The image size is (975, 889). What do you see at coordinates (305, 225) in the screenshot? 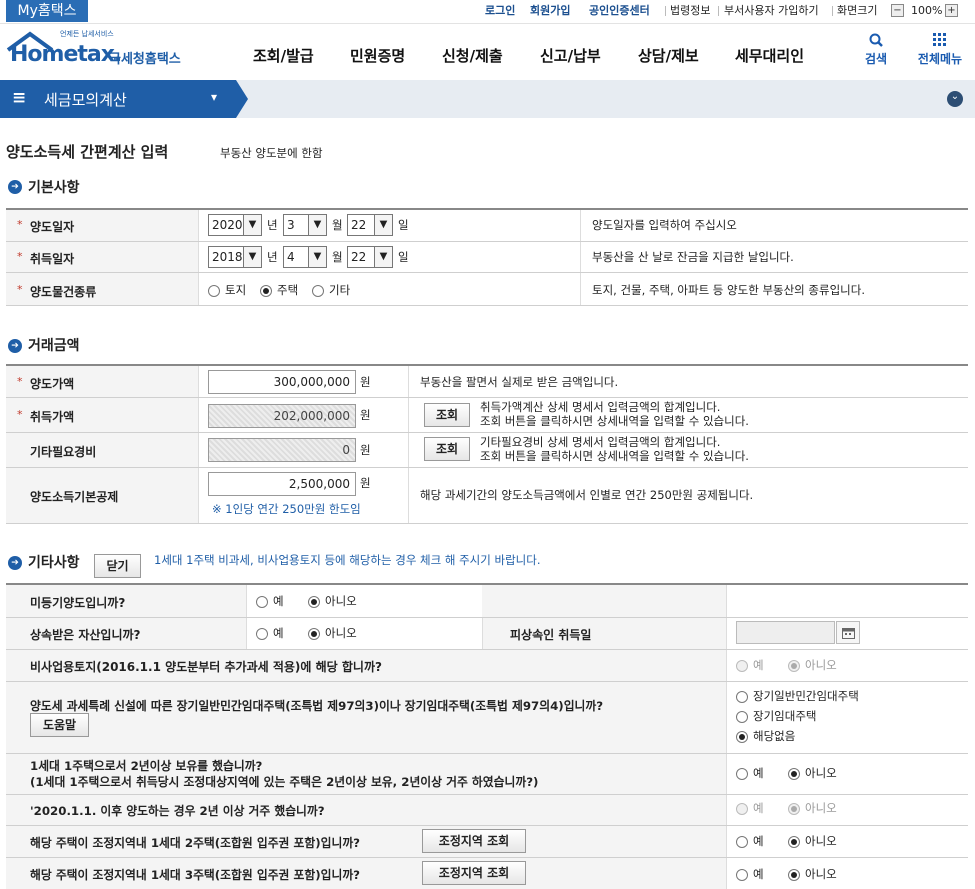
I see `sale-month-select: 3 ▼` at bounding box center [305, 225].